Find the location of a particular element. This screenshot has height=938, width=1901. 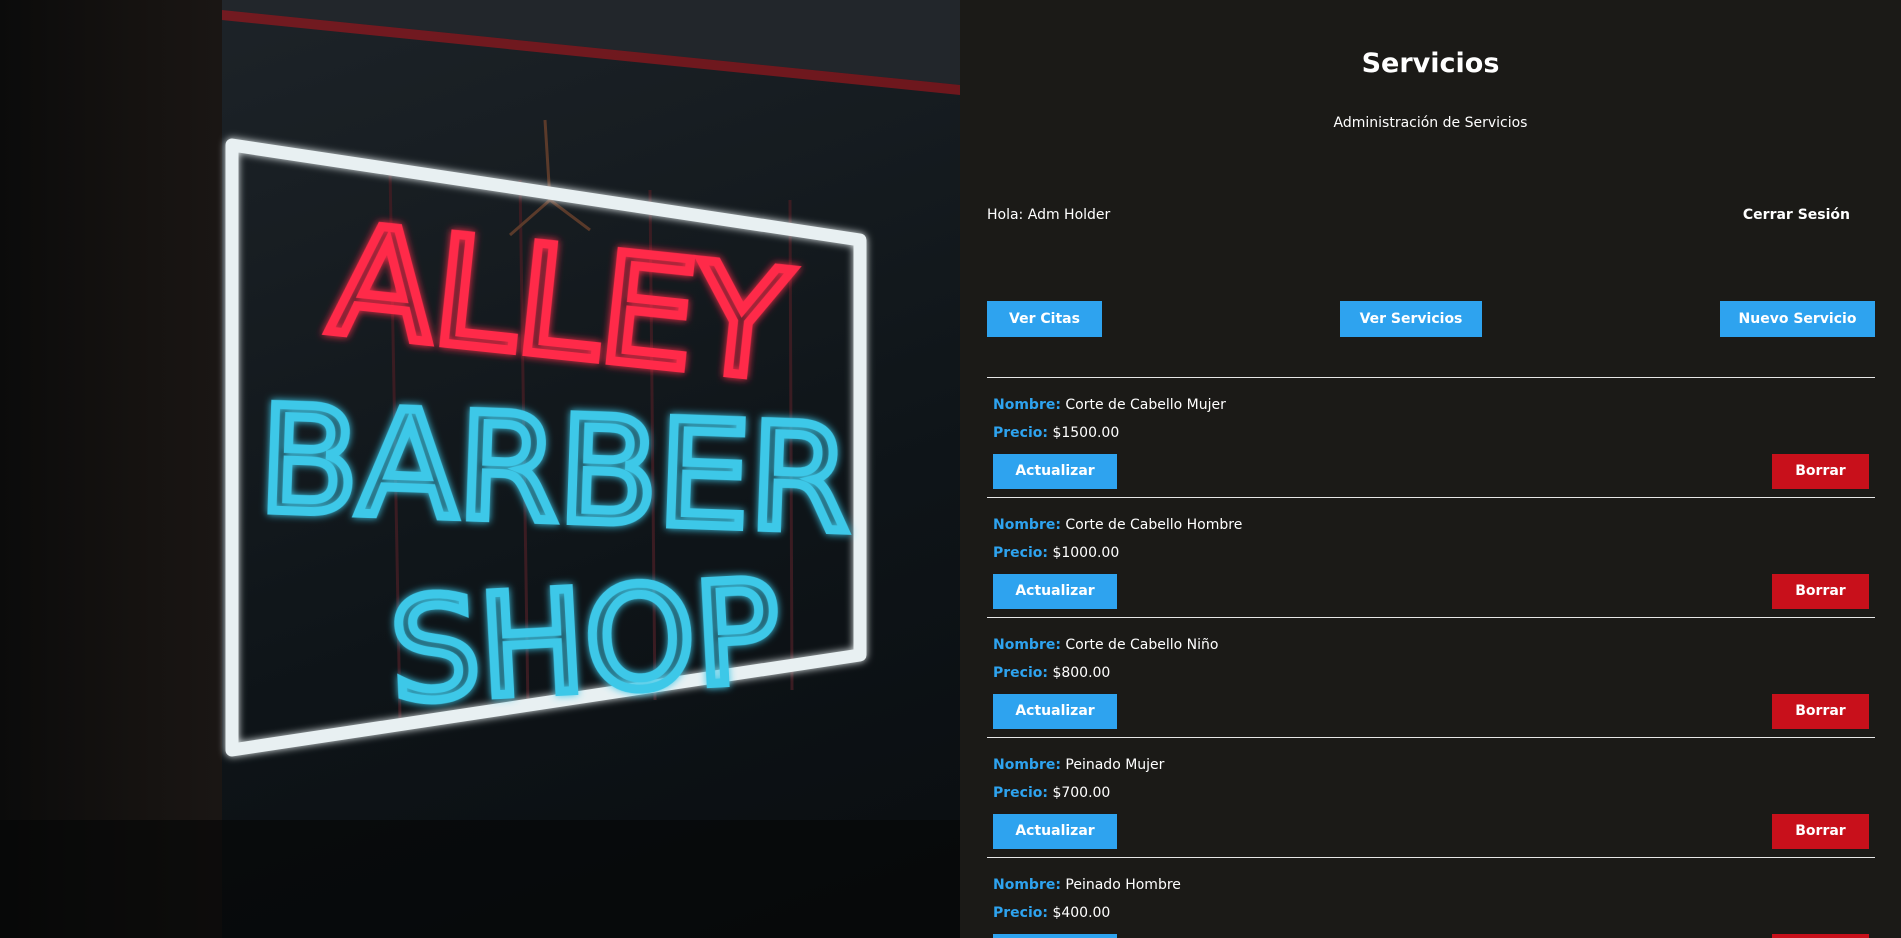

service-name: Corte de Cabello Niño is located at coordinates (1142, 645).